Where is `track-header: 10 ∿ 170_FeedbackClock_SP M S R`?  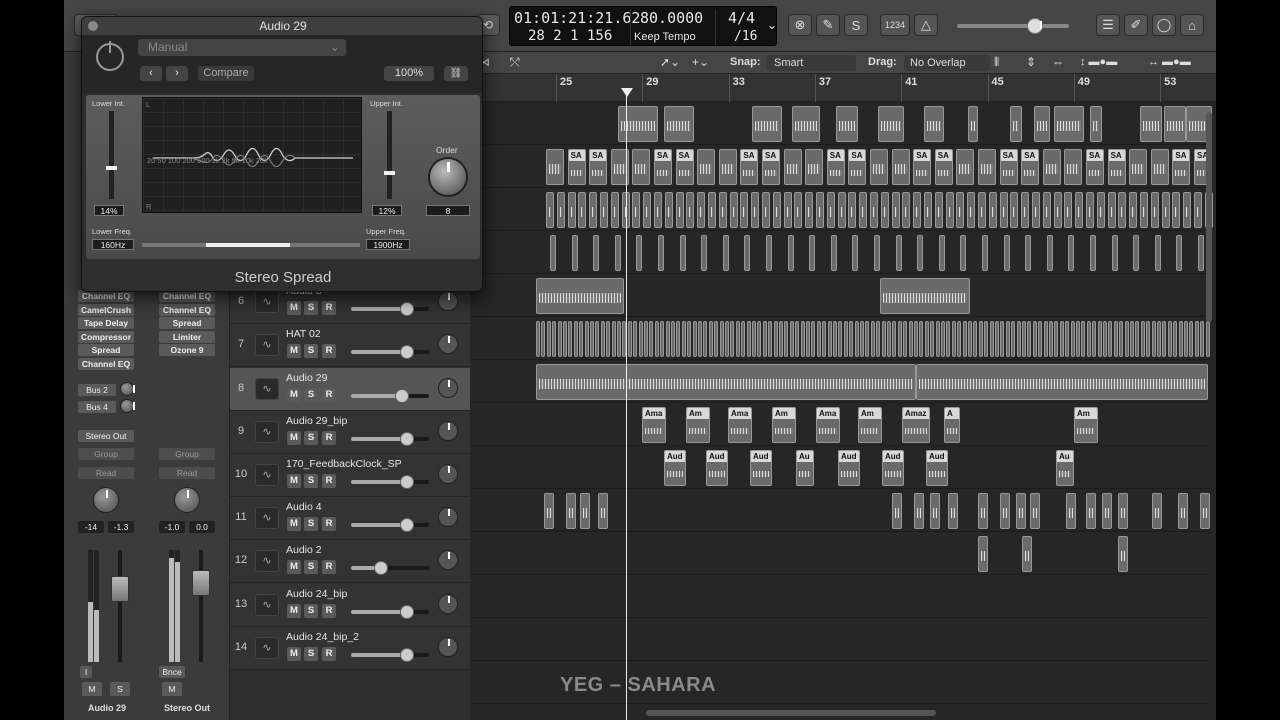 track-header: 10 ∿ 170_FeedbackClock_SP M S R is located at coordinates (350, 475).